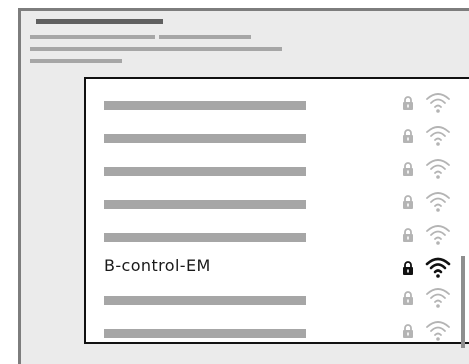  What do you see at coordinates (277, 267) in the screenshot?
I see `network-item-selected: B-control-EM` at bounding box center [277, 267].